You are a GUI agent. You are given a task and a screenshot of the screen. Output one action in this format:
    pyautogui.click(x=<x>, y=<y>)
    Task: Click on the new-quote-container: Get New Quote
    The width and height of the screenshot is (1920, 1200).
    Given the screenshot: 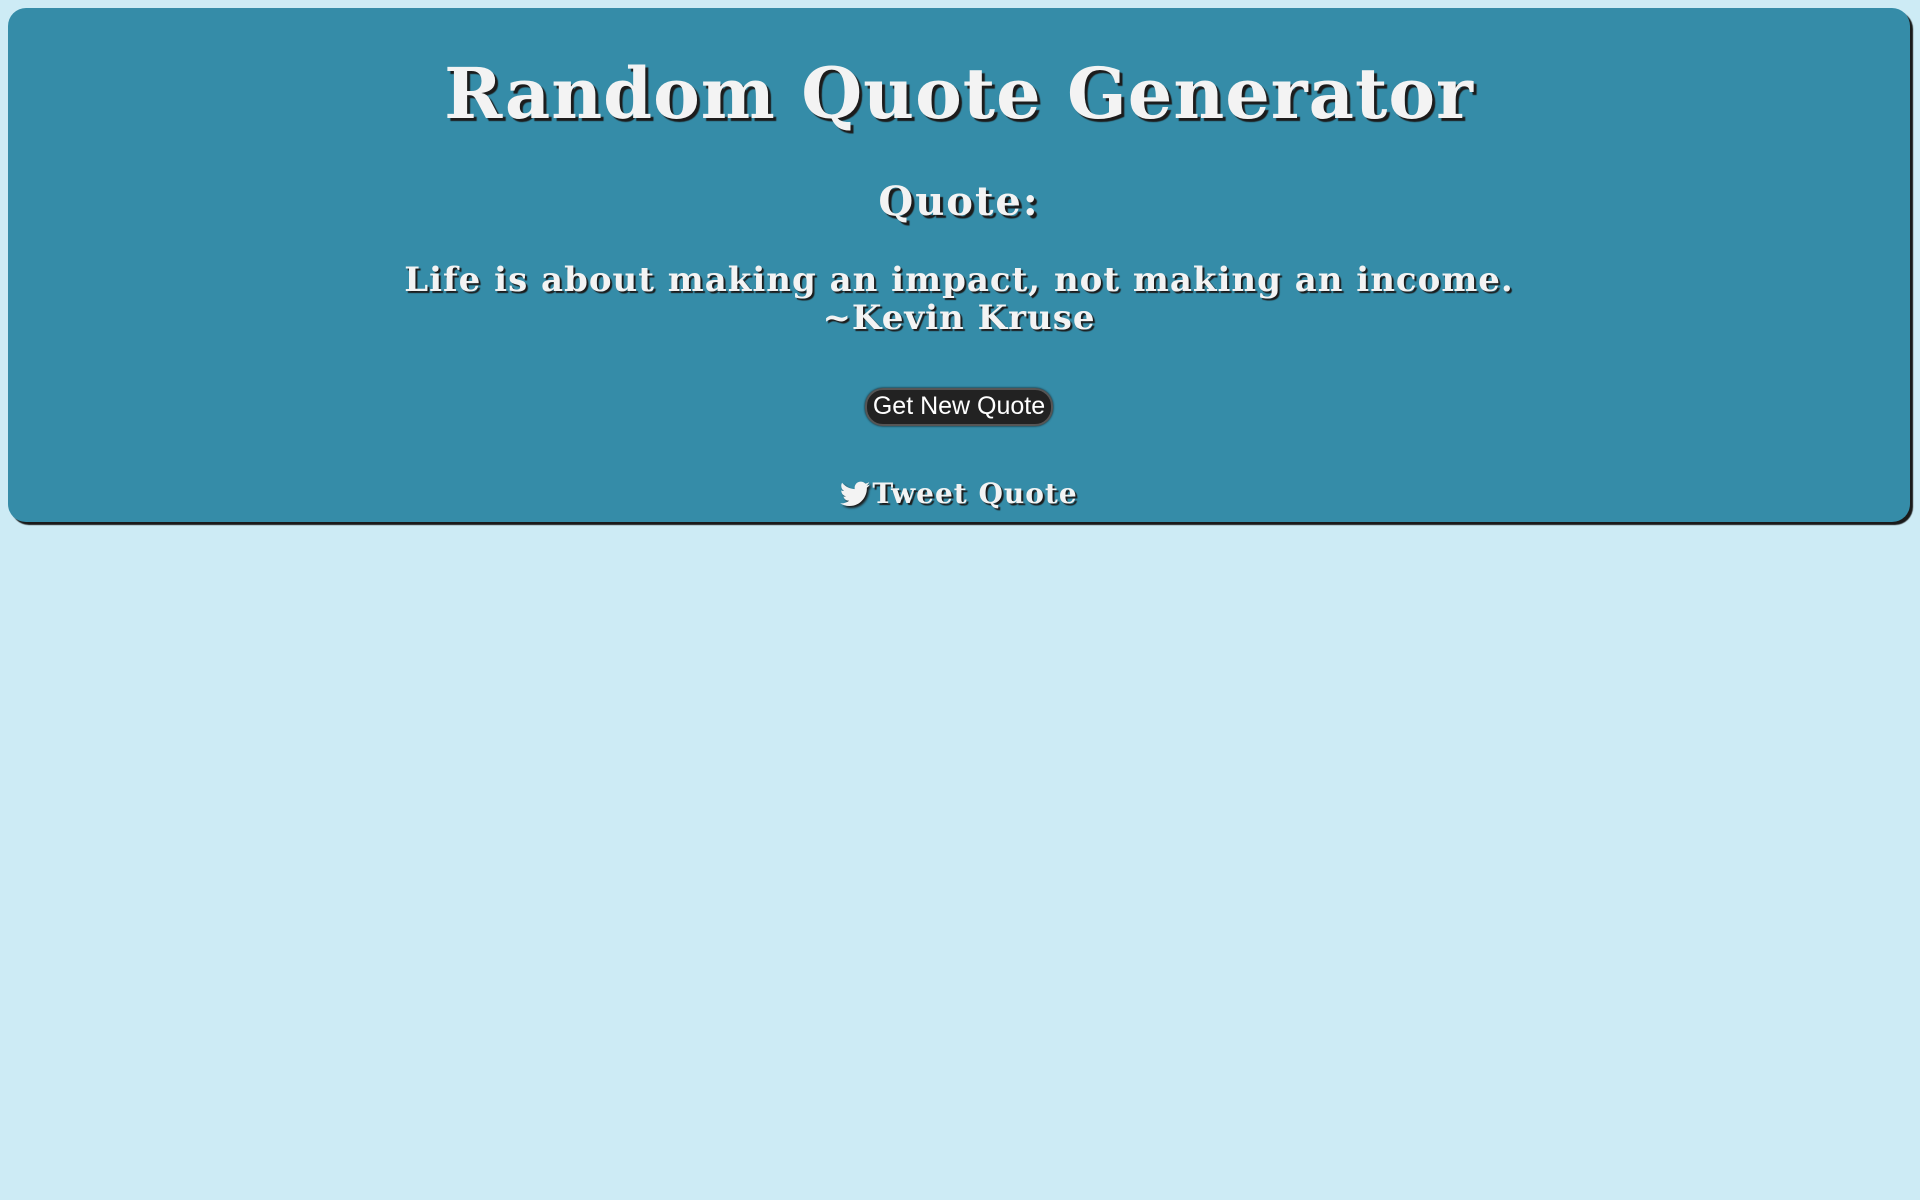 What is the action you would take?
    pyautogui.click(x=959, y=407)
    